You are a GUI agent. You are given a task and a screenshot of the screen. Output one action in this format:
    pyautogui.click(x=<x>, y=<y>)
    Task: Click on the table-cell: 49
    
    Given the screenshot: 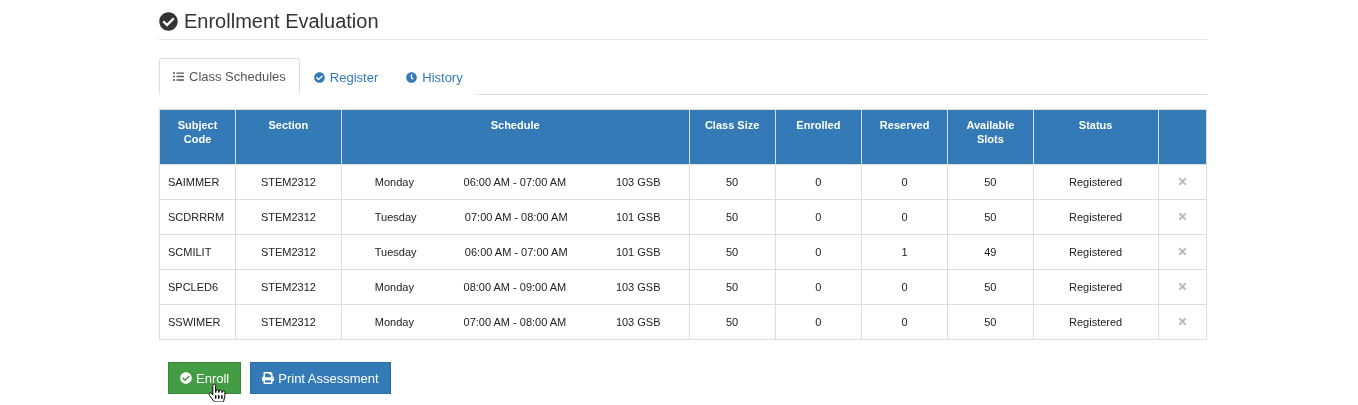 What is the action you would take?
    pyautogui.click(x=990, y=252)
    